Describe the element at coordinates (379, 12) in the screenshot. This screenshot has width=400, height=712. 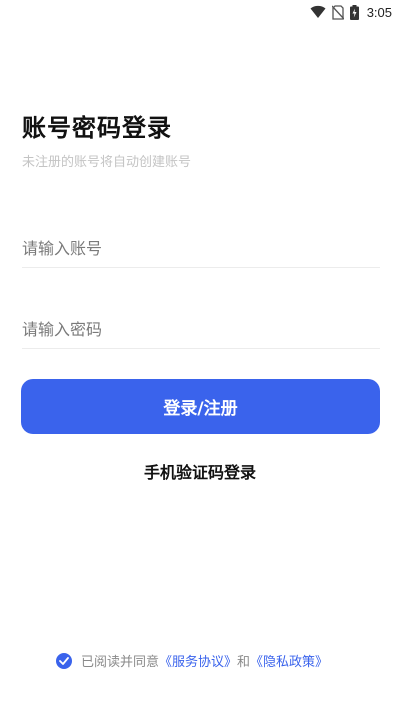
I see `status-time: 3:05` at that location.